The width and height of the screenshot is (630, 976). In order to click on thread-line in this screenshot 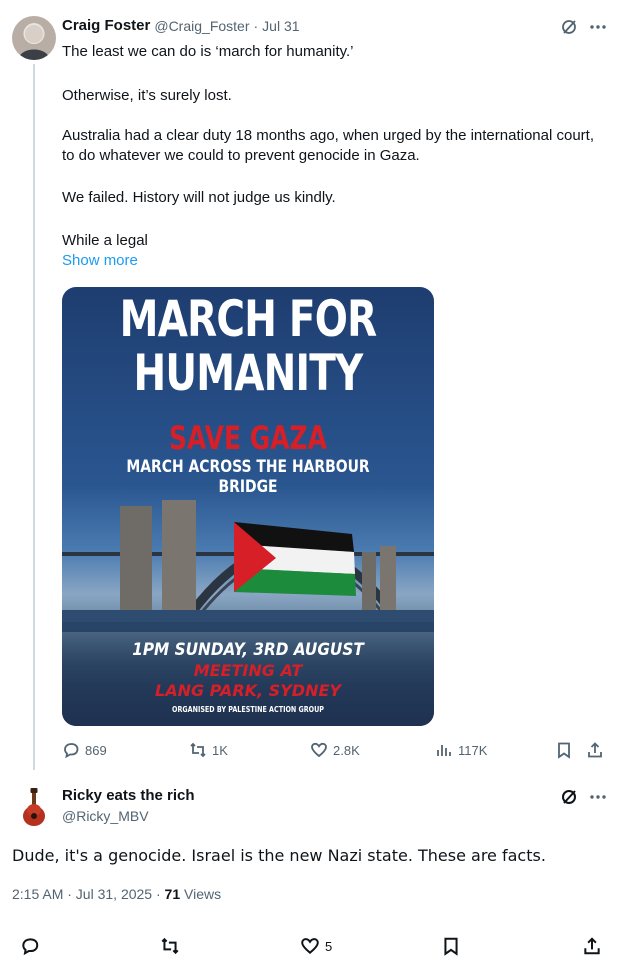, I will do `click(34, 417)`.